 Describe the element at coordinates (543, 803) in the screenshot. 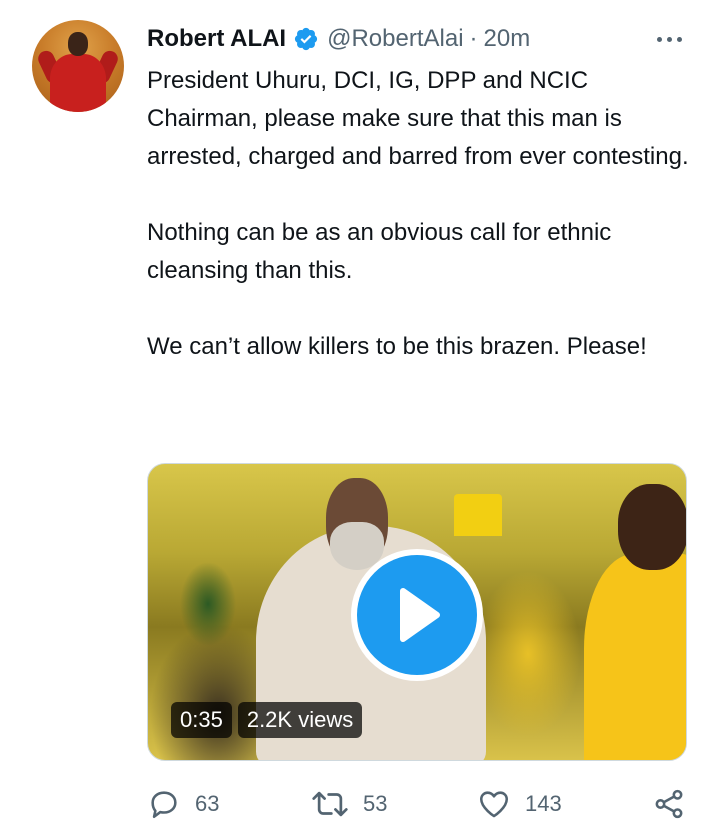

I see `like-count: 143` at that location.